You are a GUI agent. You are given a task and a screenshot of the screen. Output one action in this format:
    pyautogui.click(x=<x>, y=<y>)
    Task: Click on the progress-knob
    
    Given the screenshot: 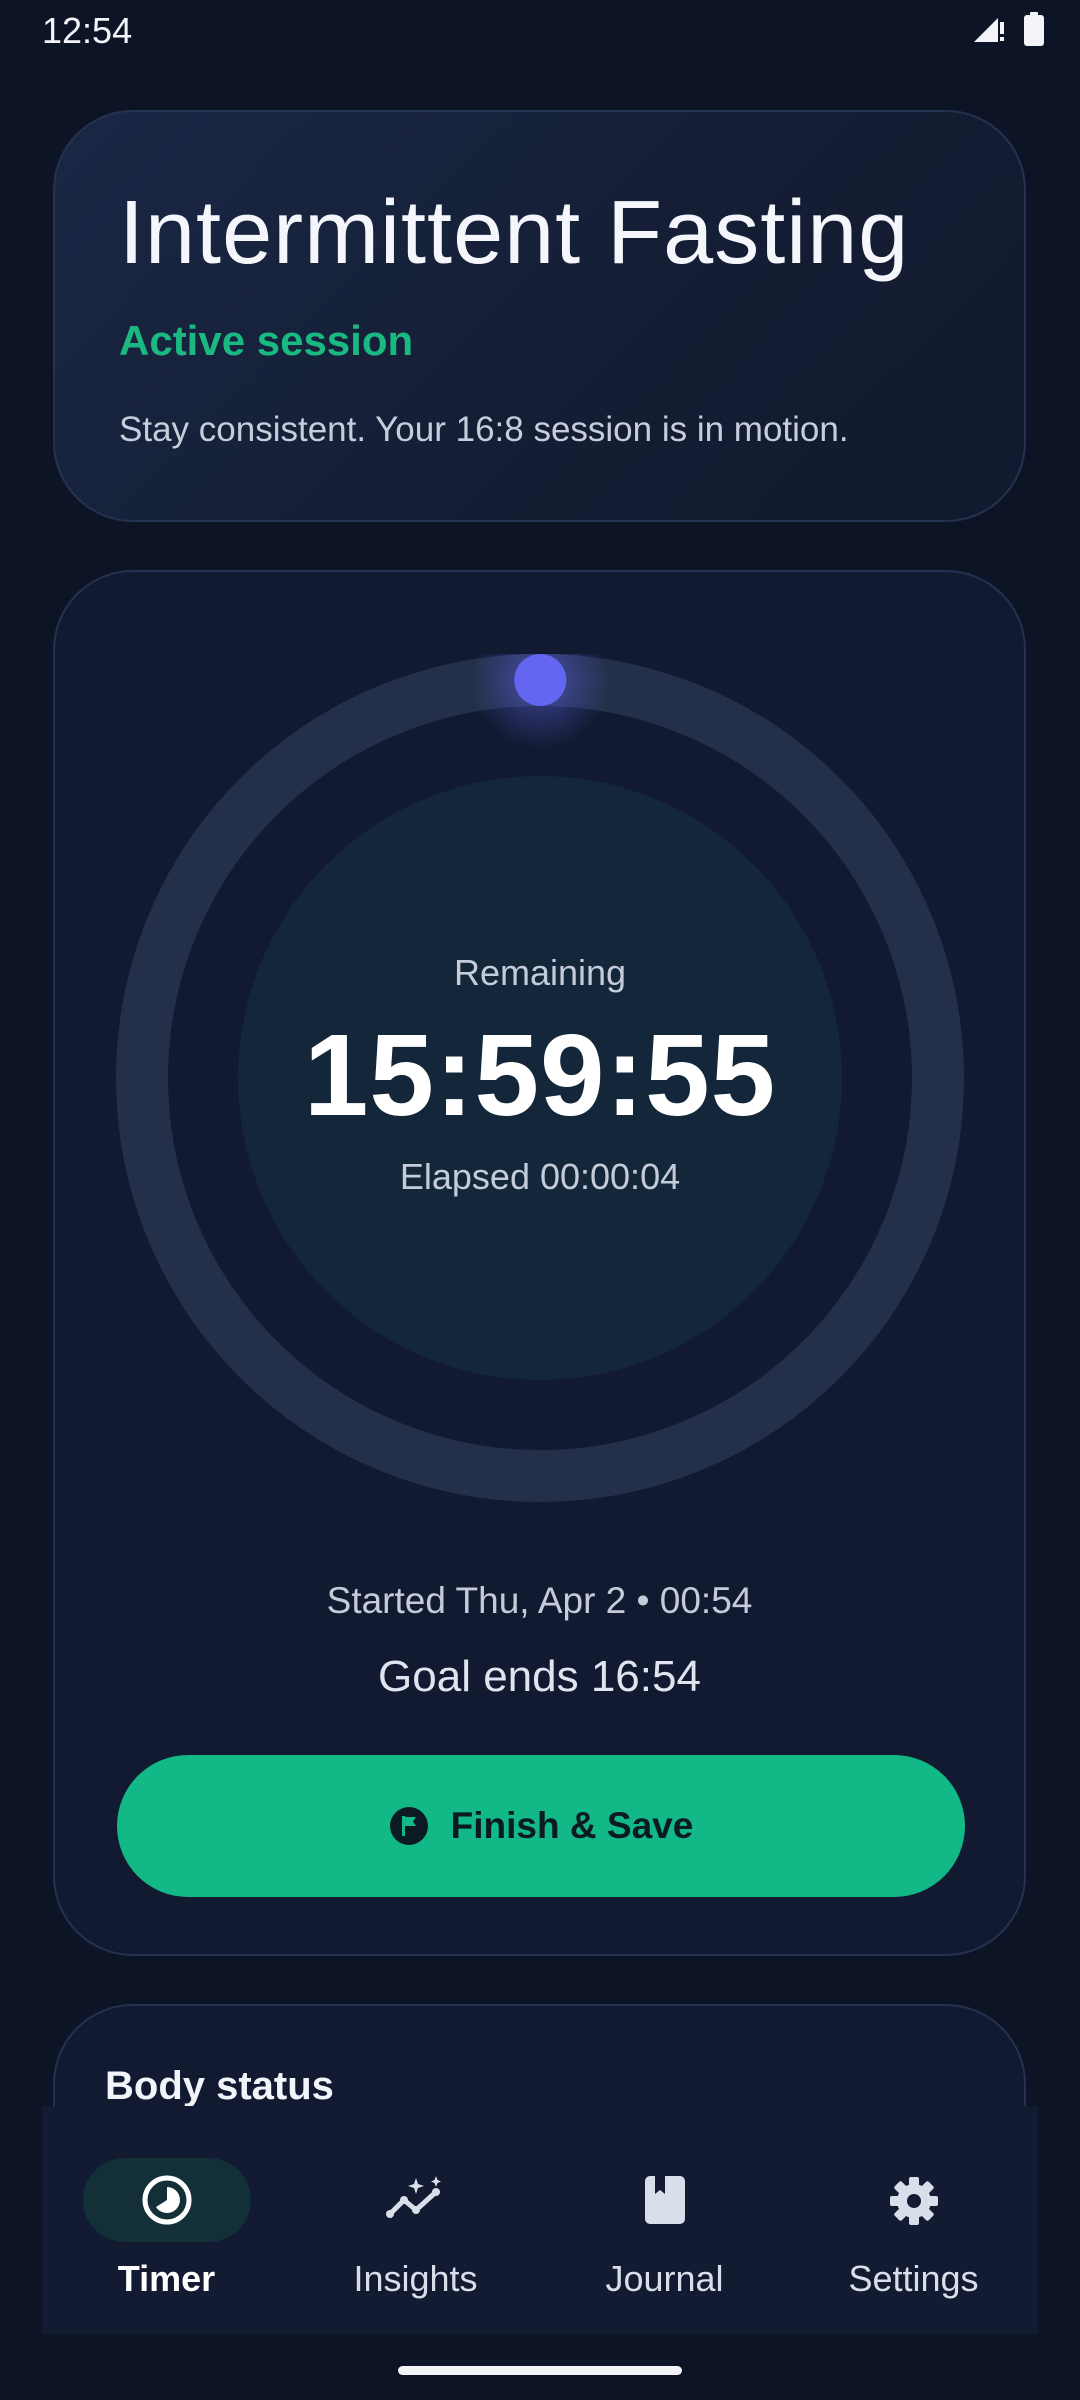 What is the action you would take?
    pyautogui.click(x=540, y=702)
    